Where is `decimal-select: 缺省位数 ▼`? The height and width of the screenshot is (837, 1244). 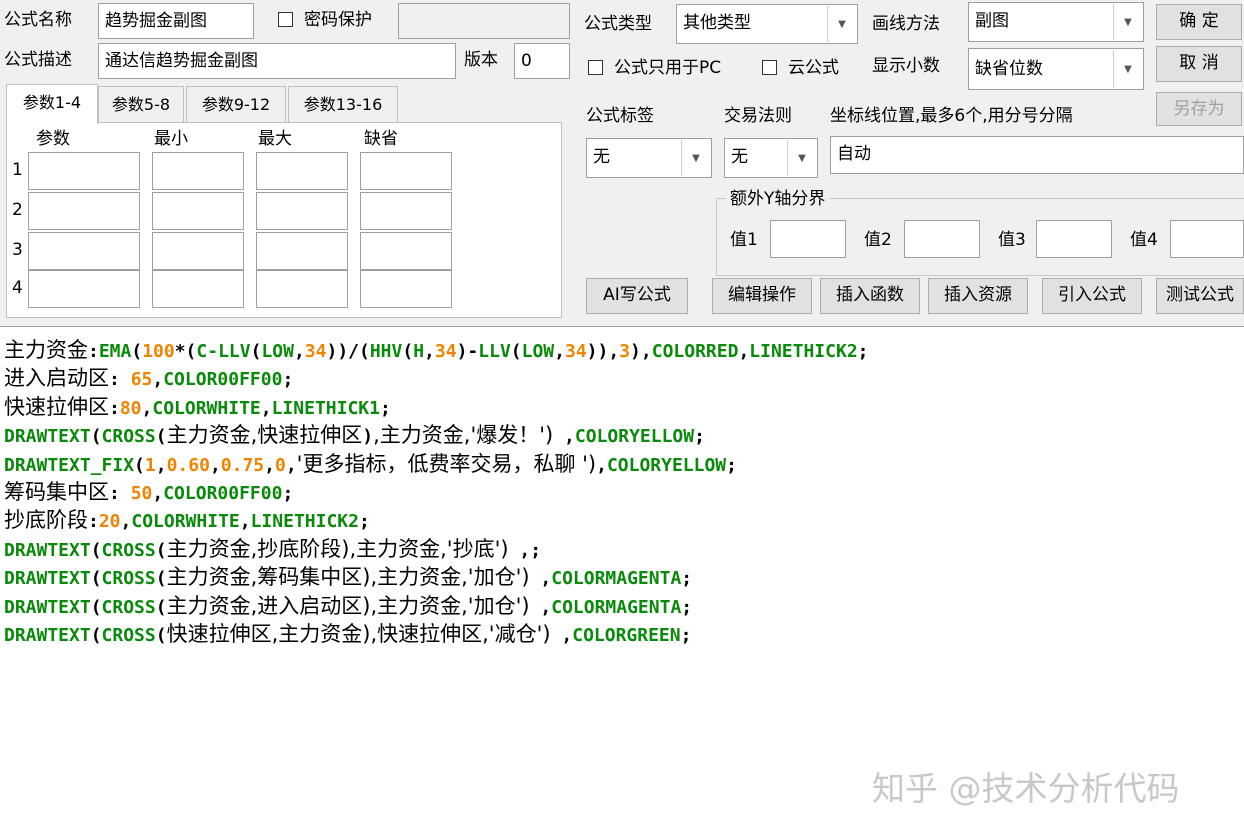
decimal-select: 缺省位数 ▼ is located at coordinates (1056, 69).